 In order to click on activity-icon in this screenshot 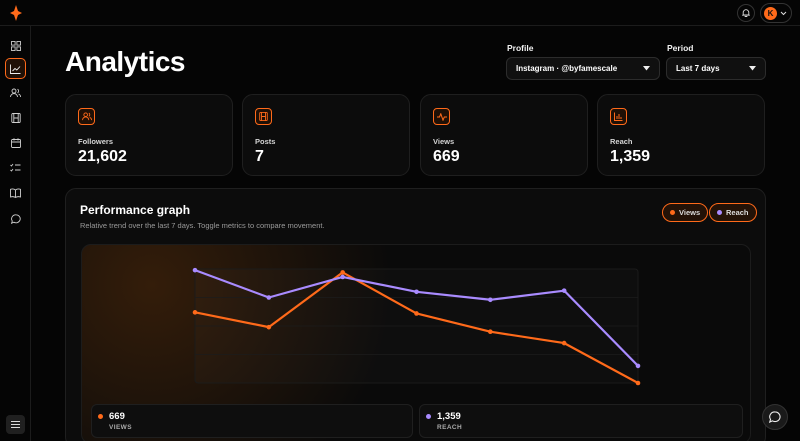, I will do `click(441, 116)`.